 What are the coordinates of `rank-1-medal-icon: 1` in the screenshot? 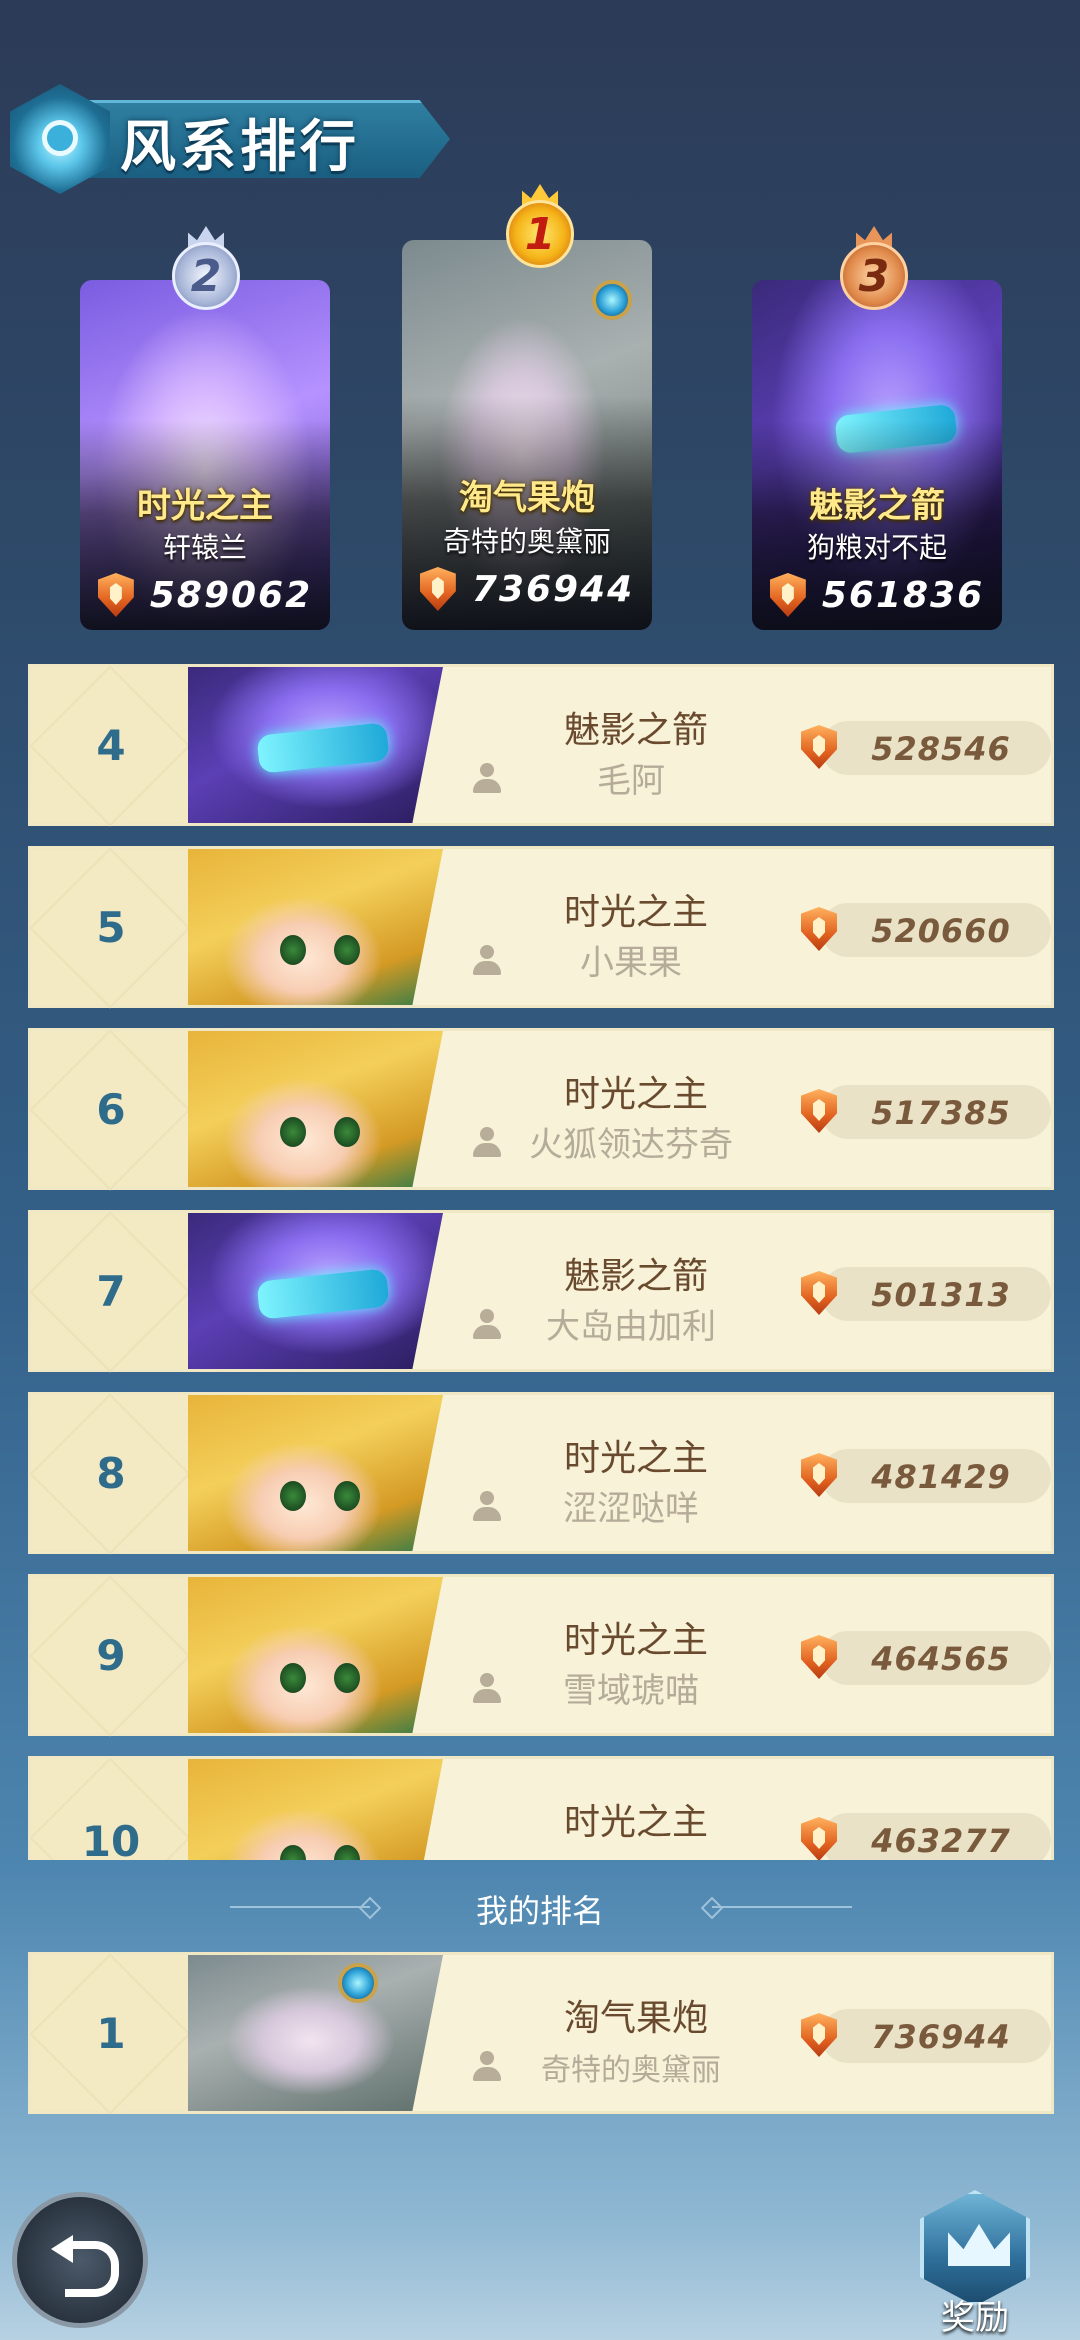 It's located at (540, 229).